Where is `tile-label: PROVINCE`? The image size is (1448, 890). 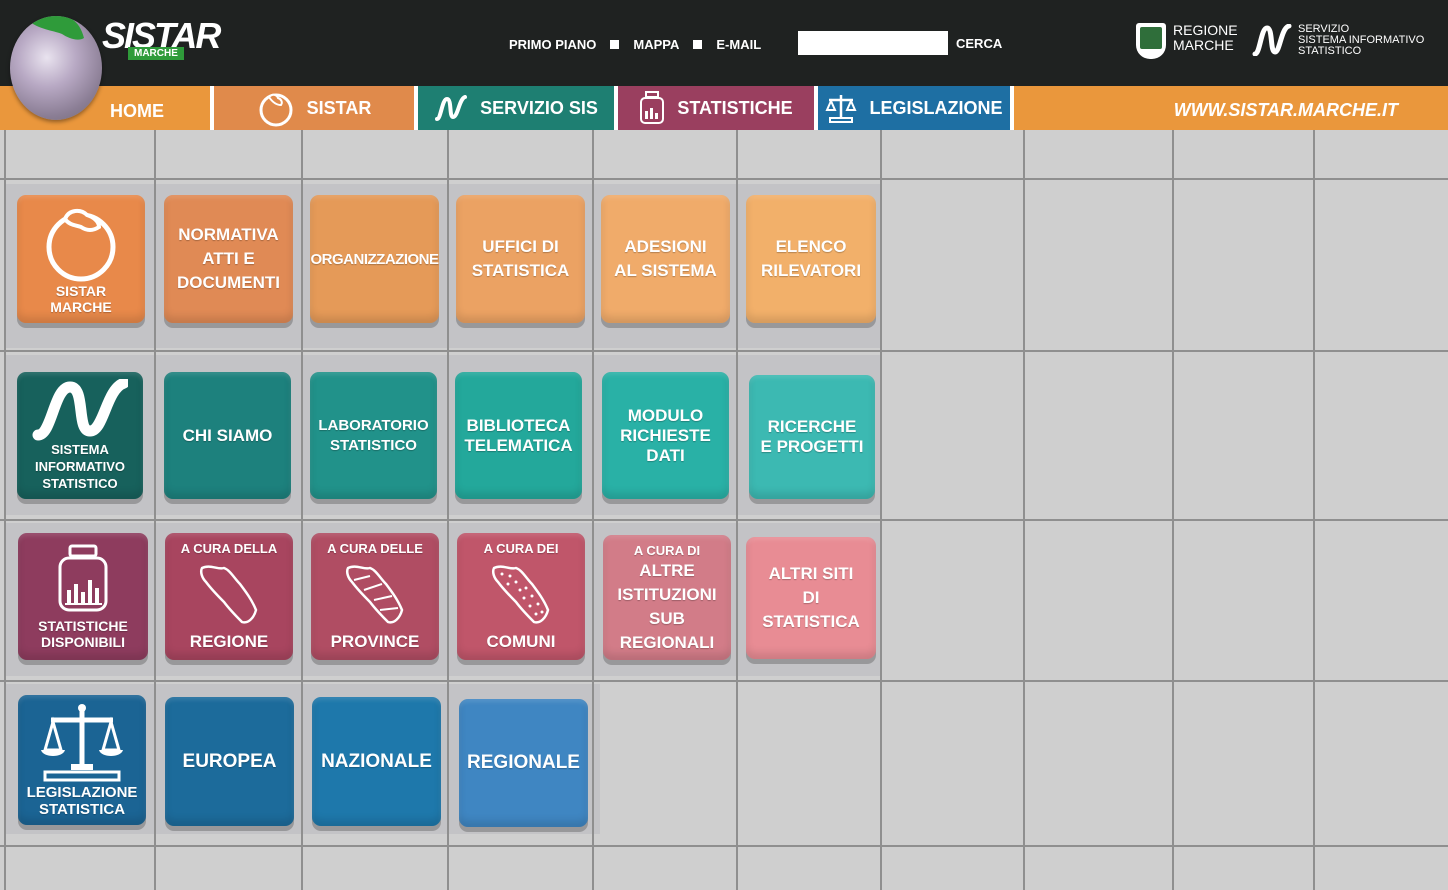 tile-label: PROVINCE is located at coordinates (375, 641).